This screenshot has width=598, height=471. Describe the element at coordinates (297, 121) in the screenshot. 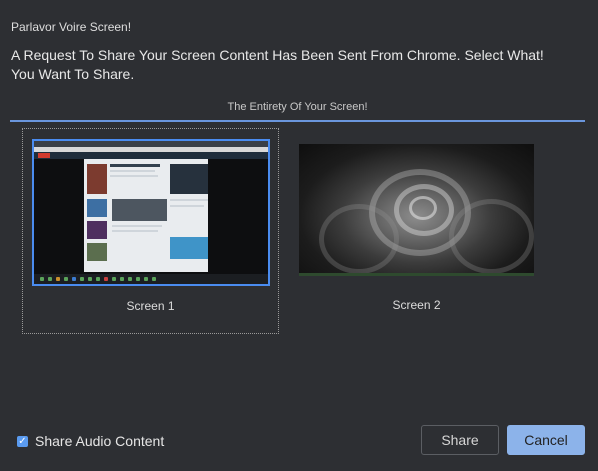

I see `tab-underline` at that location.